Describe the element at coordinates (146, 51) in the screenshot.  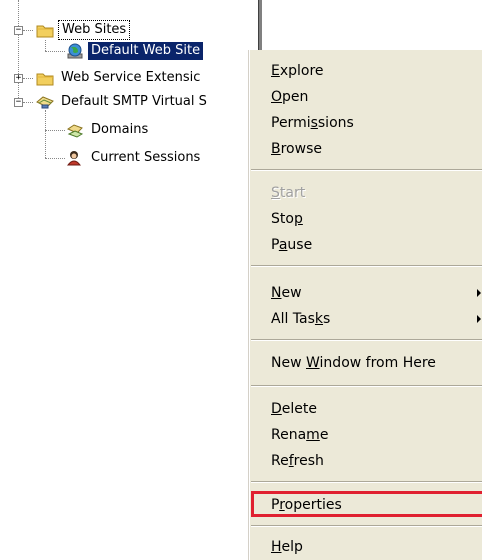
I see `tree-node-label: Default Web Site` at that location.